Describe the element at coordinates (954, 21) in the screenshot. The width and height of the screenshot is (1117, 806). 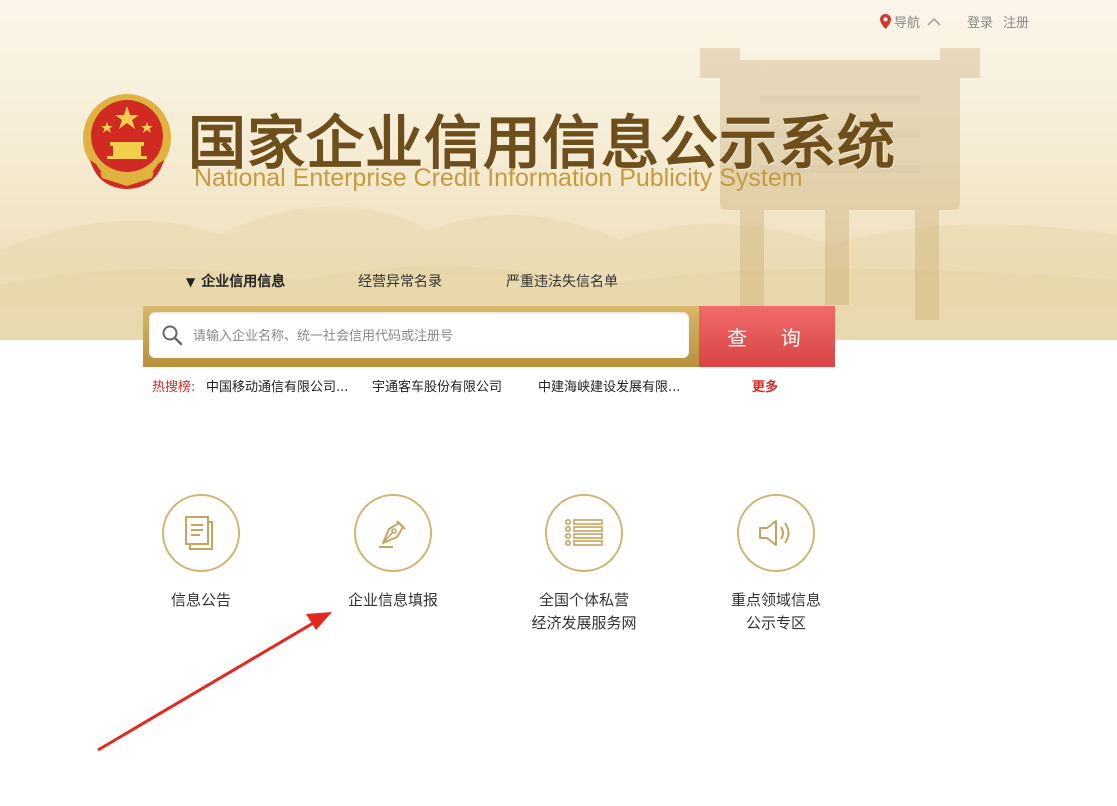
I see `top-bar: 导航 登录 注册` at that location.